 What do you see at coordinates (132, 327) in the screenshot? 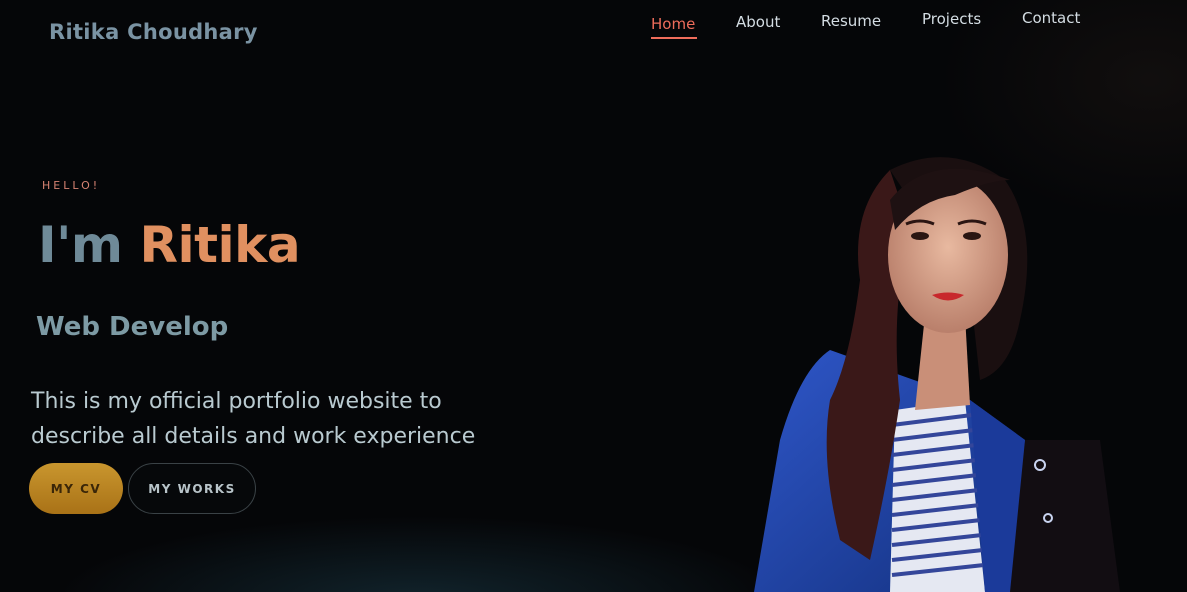
I see `hero-role: Web Develop` at bounding box center [132, 327].